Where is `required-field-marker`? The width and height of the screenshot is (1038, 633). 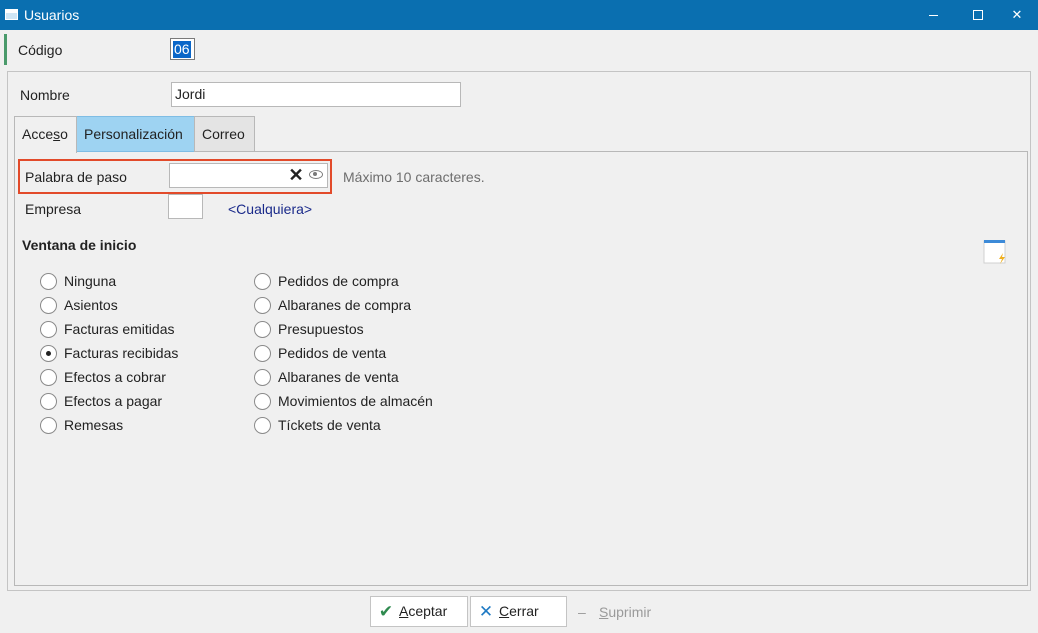
required-field-marker is located at coordinates (5, 49).